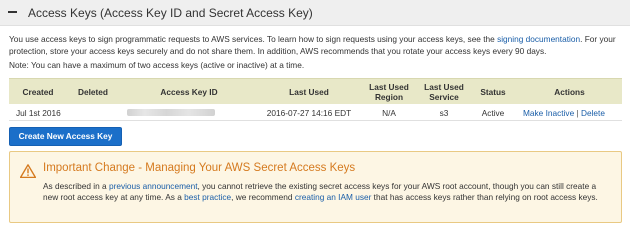  What do you see at coordinates (333, 197) in the screenshot?
I see `creating-iam-user-link: creating an IAM user` at bounding box center [333, 197].